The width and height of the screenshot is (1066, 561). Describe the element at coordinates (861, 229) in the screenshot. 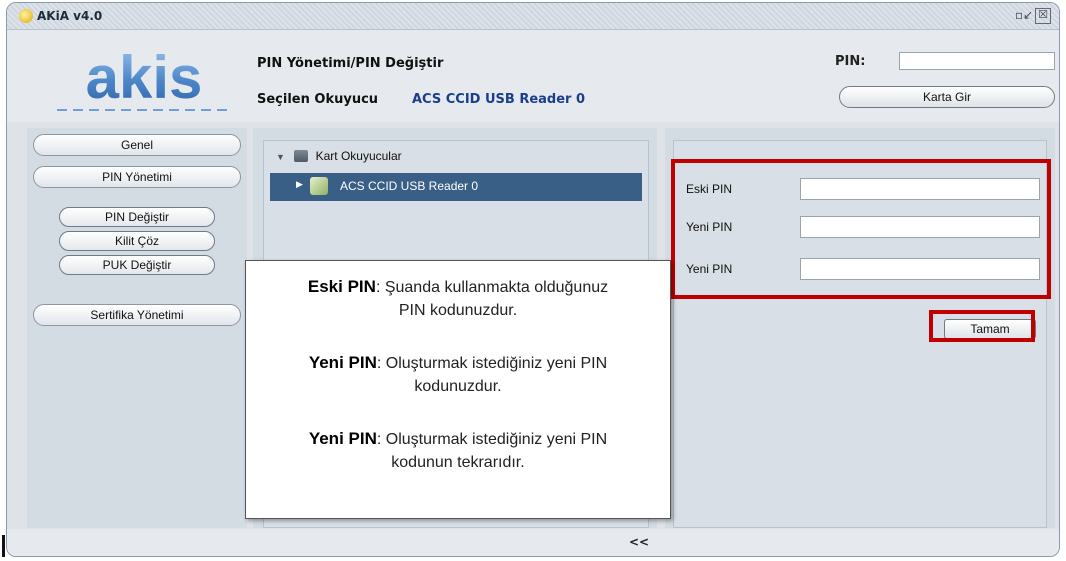

I see `form-highlight-box` at that location.